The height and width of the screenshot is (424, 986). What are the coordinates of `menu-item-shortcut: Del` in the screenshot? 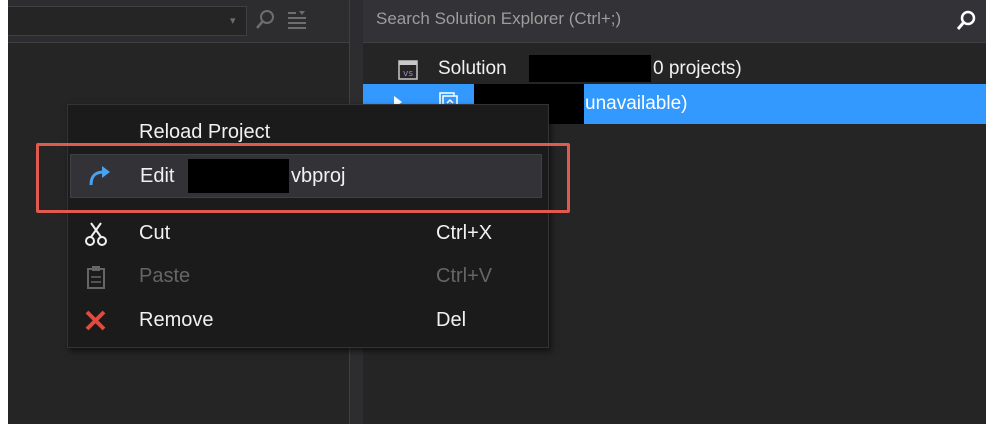 It's located at (451, 320).